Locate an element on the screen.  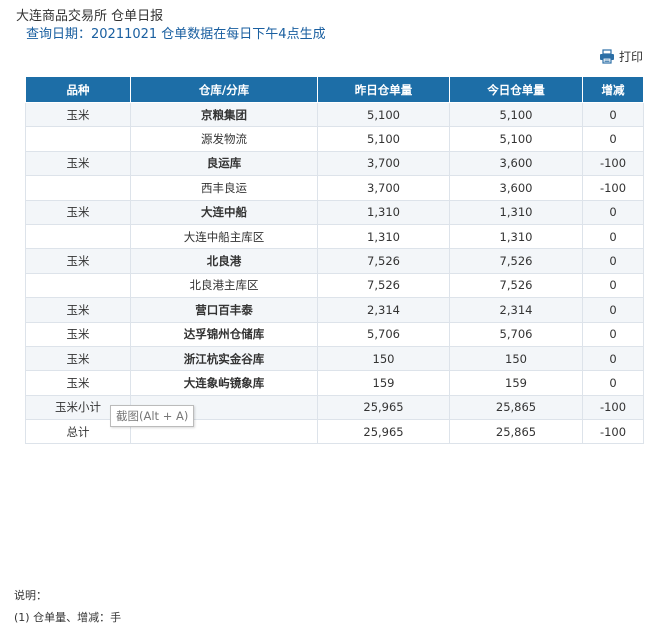
table-row: 西丰良运 3,700 3,600 -100 is located at coordinates (334, 188).